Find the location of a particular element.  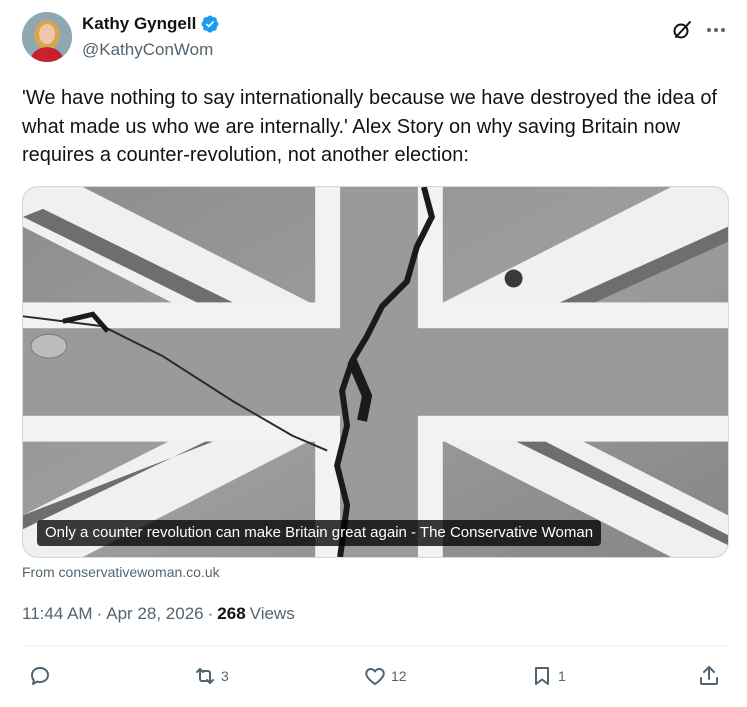

tweet-date: Apr 28, 2026 is located at coordinates (154, 614).